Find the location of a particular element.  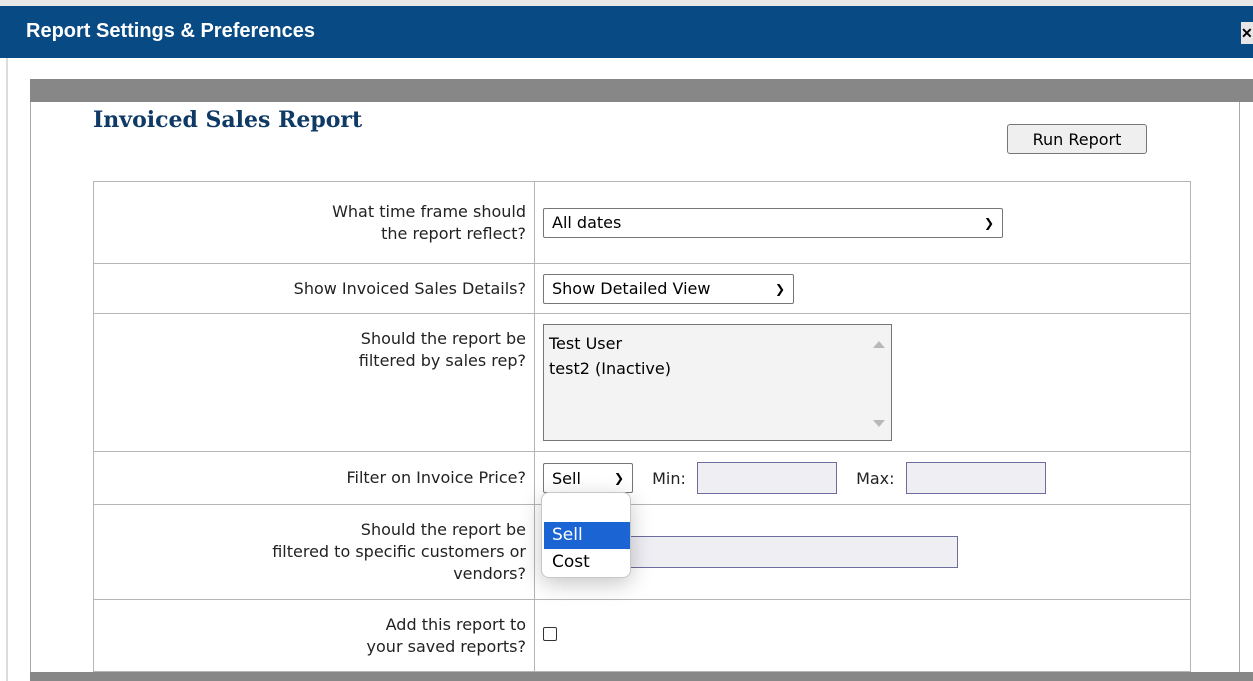

time-frame-cell: All dates ❯ is located at coordinates (862, 222).